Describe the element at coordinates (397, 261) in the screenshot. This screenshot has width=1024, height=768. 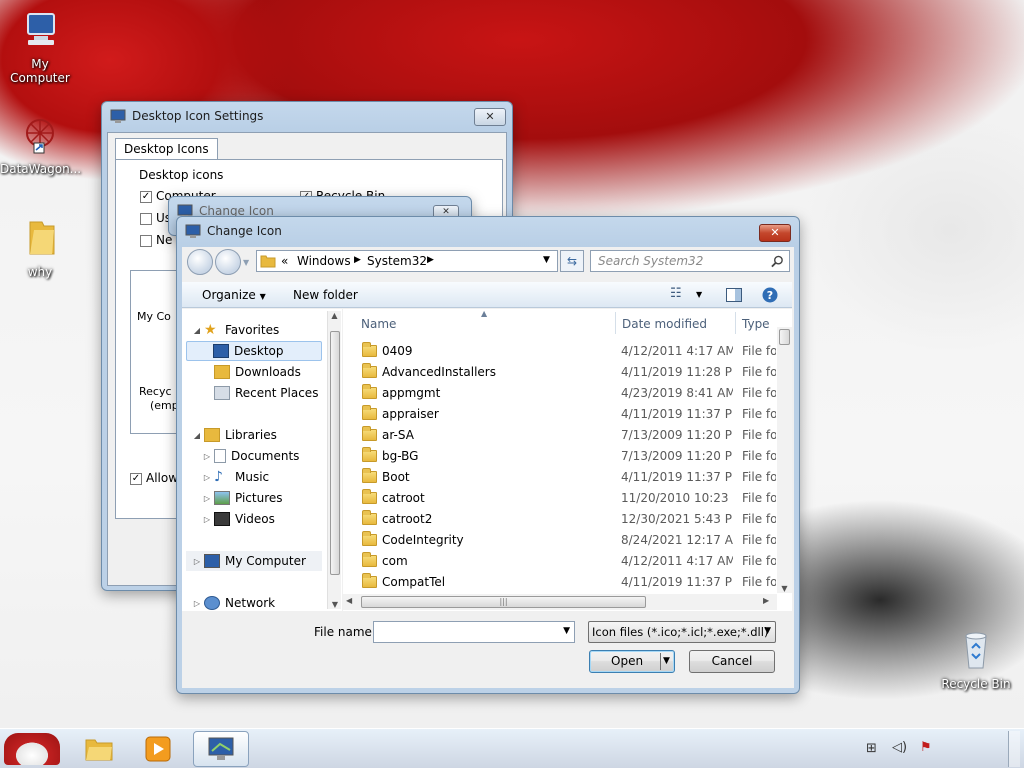
I see `breadcrumb-system32: System32` at that location.